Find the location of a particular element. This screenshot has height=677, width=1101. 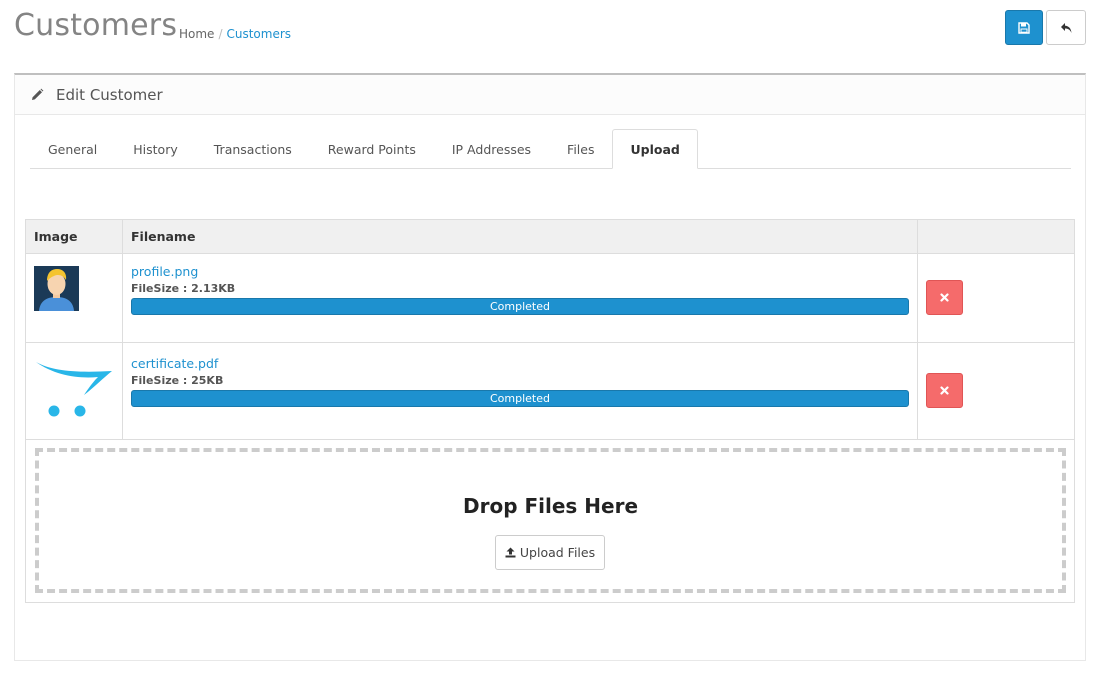

floppy-disk-icon is located at coordinates (1024, 27).